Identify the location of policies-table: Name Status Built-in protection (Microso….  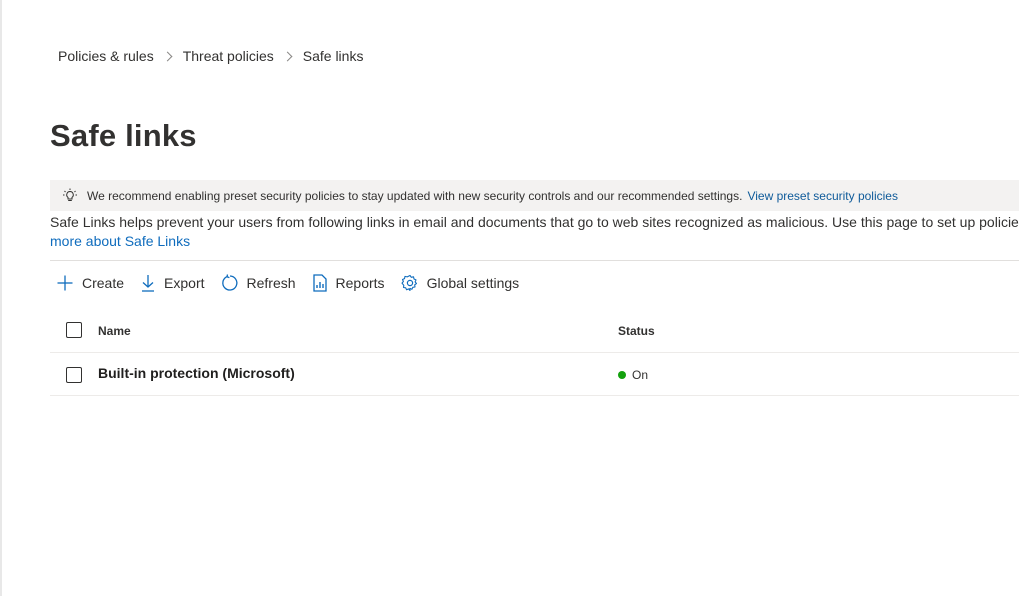
(534, 354).